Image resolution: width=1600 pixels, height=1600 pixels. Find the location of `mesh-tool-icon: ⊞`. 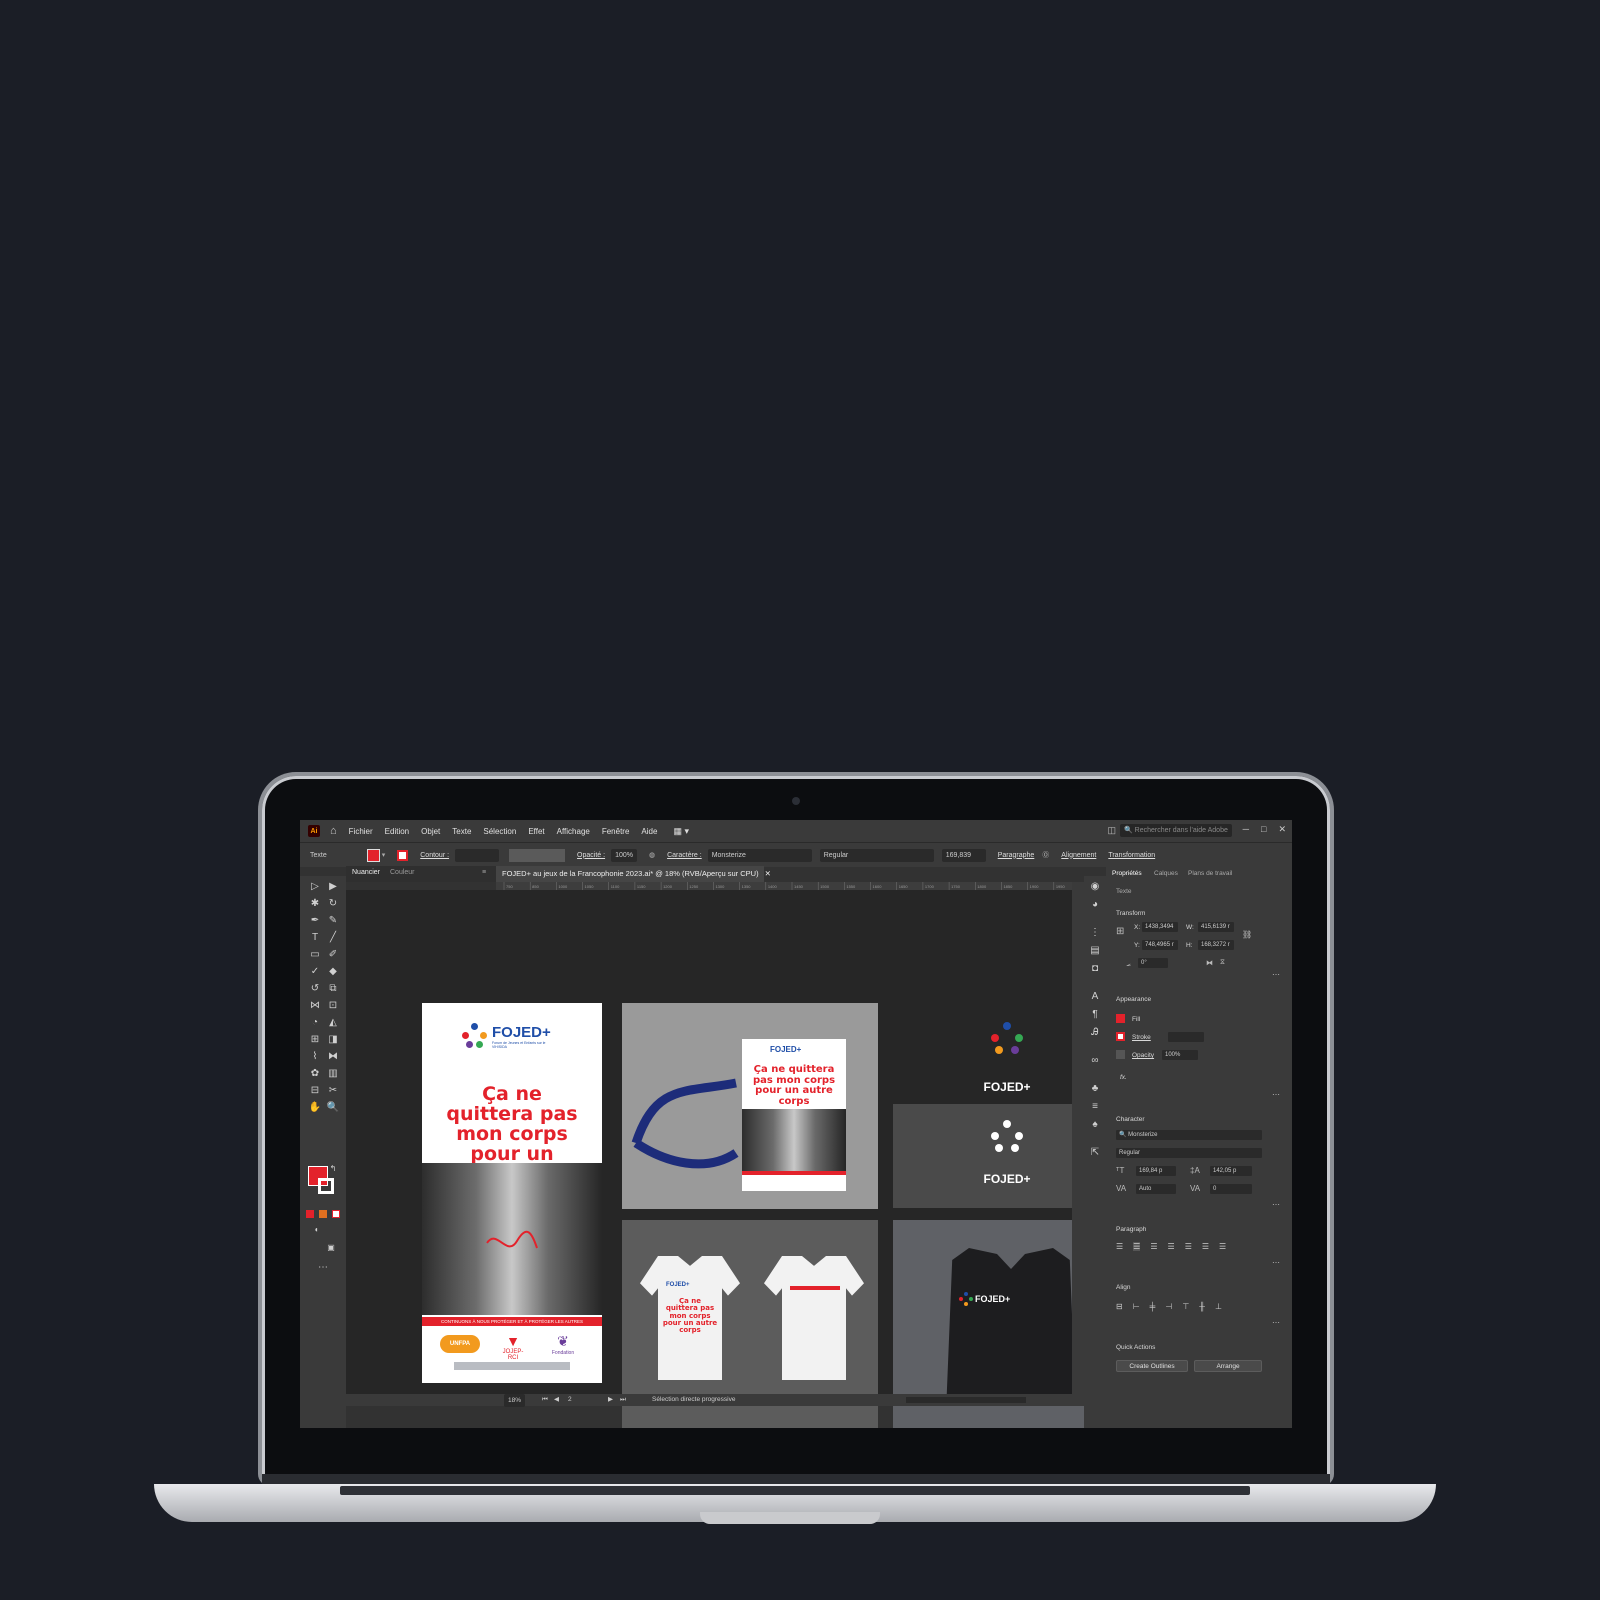

mesh-tool-icon: ⊞ is located at coordinates (315, 1040).